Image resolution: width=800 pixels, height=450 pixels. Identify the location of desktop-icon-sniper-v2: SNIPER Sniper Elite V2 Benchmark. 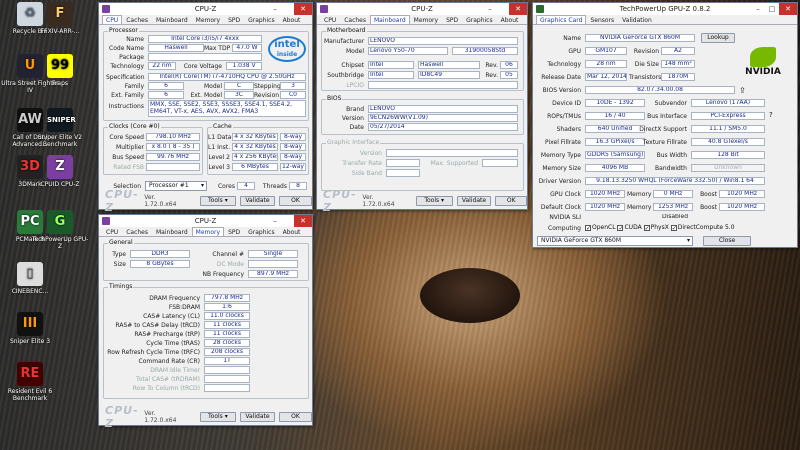
(60, 128).